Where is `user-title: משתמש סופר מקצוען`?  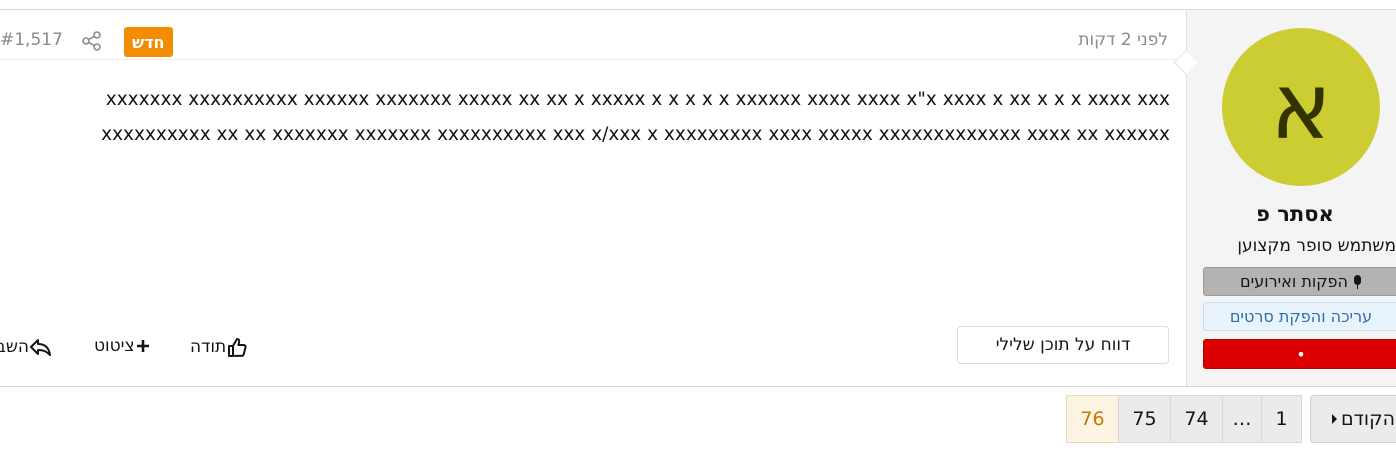 user-title: משתמש סופר מקצוען is located at coordinates (1316, 246).